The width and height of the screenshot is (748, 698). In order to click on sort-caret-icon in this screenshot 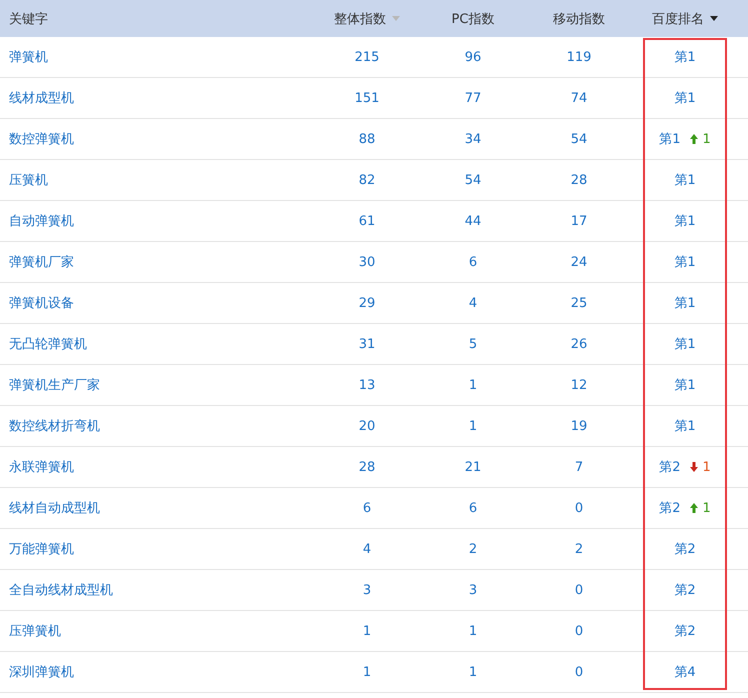, I will do `click(714, 18)`.